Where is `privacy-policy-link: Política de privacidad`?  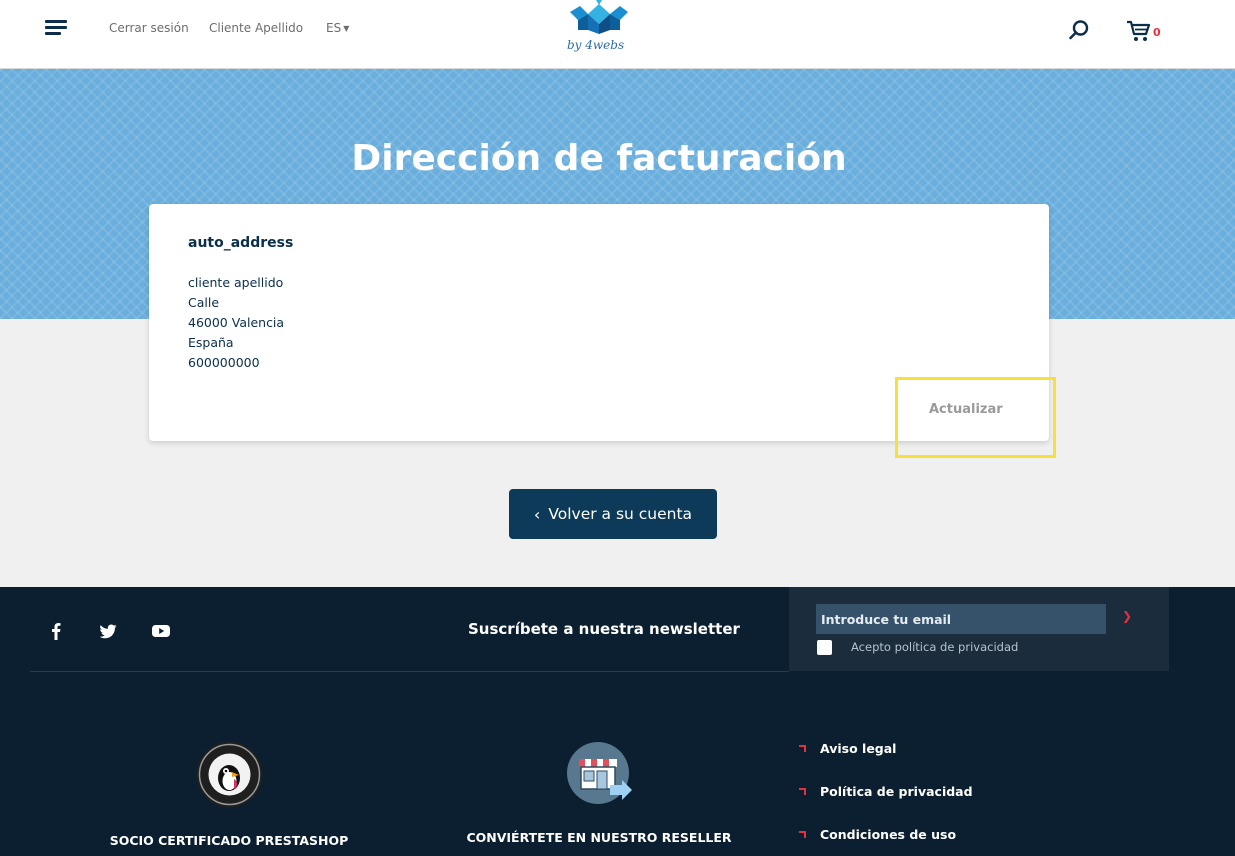 privacy-policy-link: Política de privacidad is located at coordinates (886, 791).